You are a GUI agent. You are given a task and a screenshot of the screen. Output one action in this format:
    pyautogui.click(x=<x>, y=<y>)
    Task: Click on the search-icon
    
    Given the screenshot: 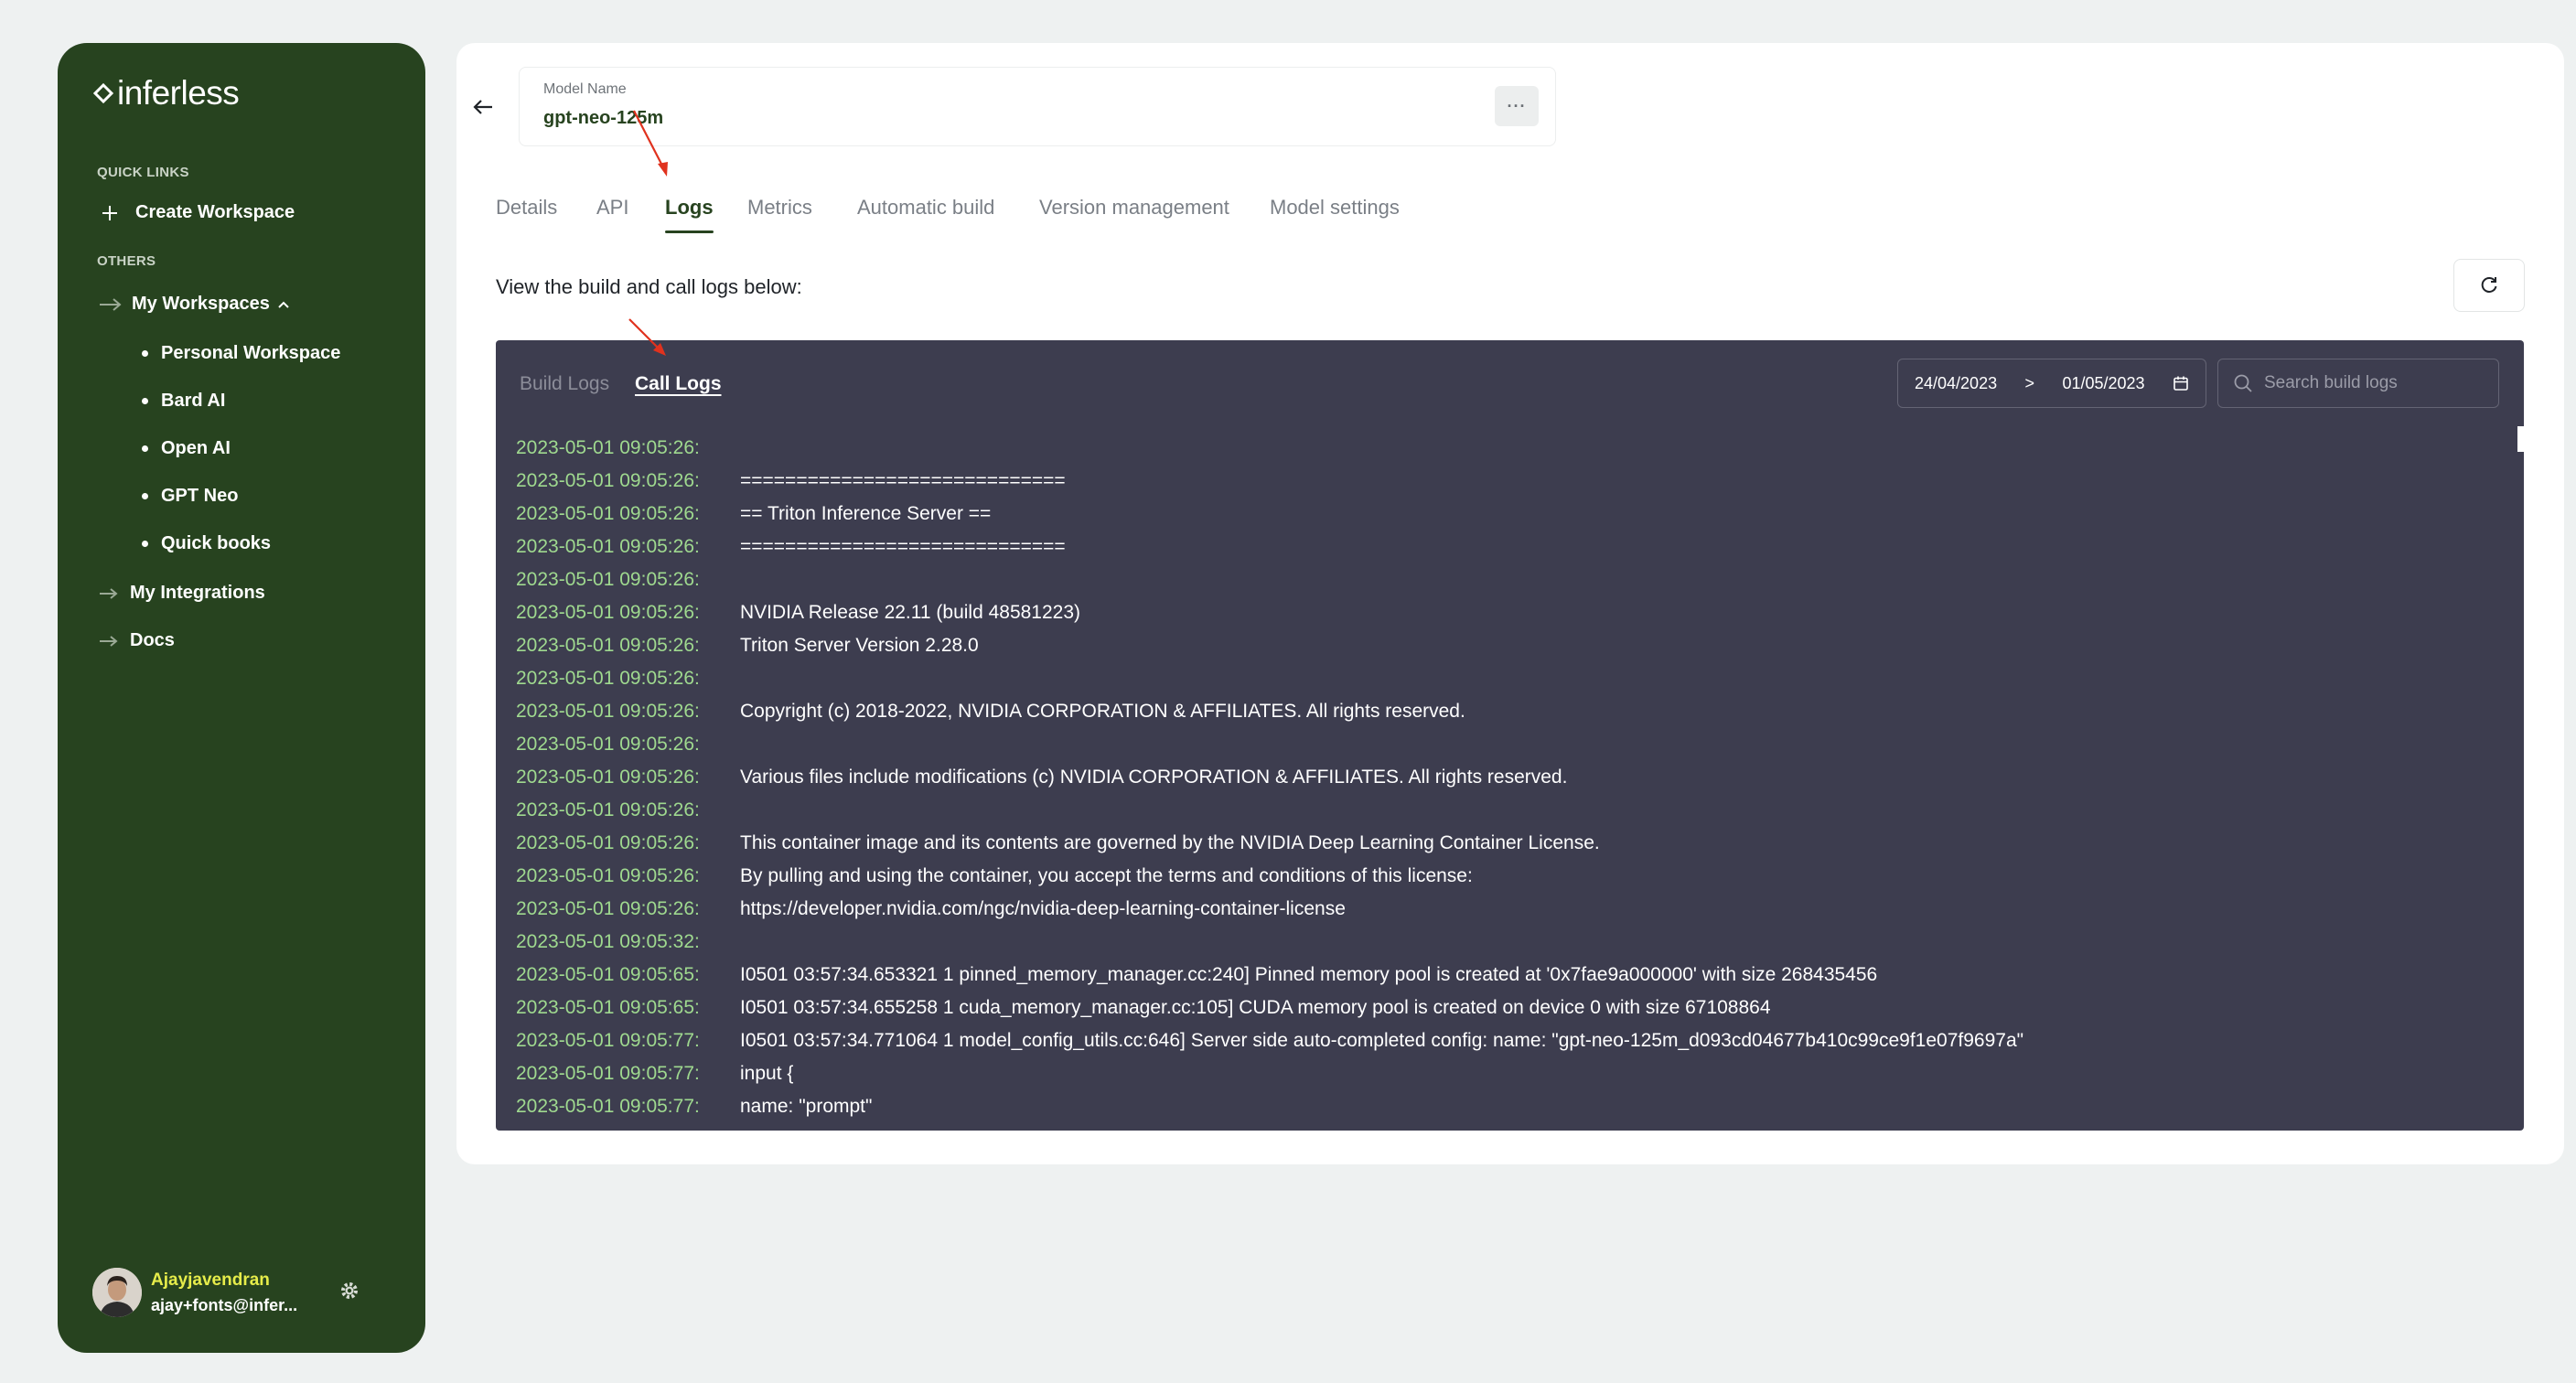 What is the action you would take?
    pyautogui.click(x=2243, y=383)
    